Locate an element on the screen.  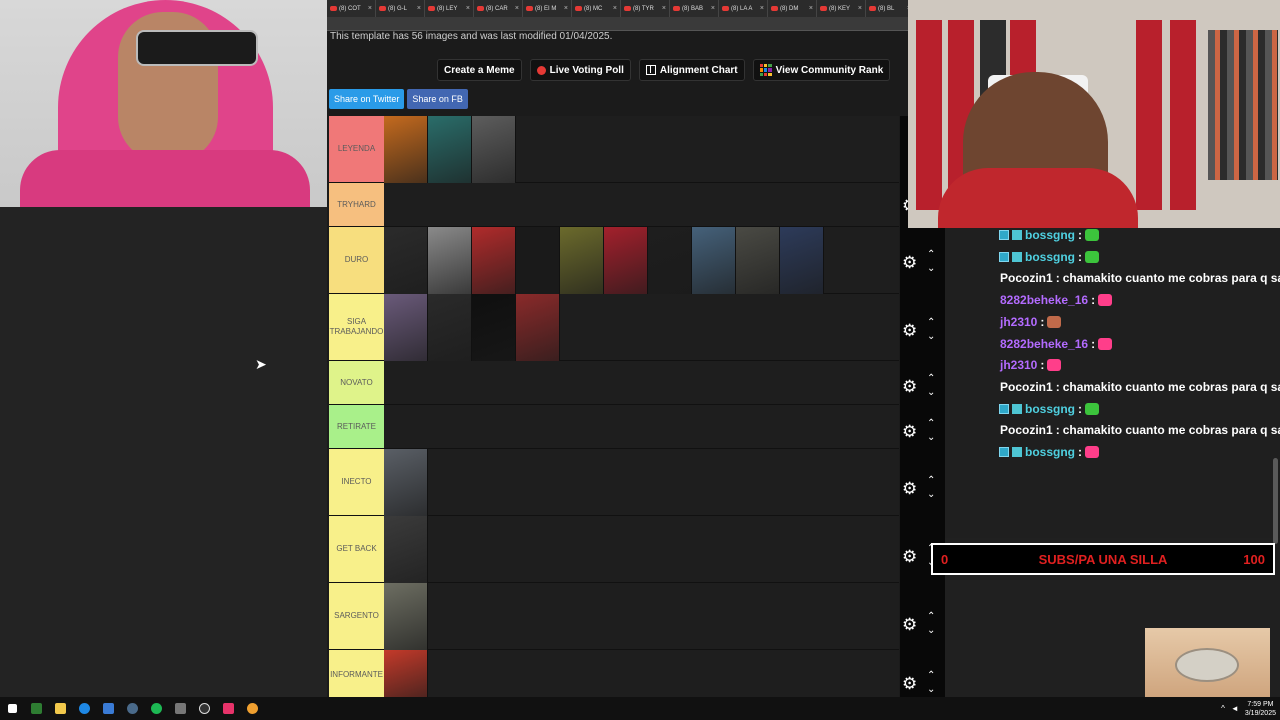
browser-tab: (8) LEY × is located at coordinates (449, 8).